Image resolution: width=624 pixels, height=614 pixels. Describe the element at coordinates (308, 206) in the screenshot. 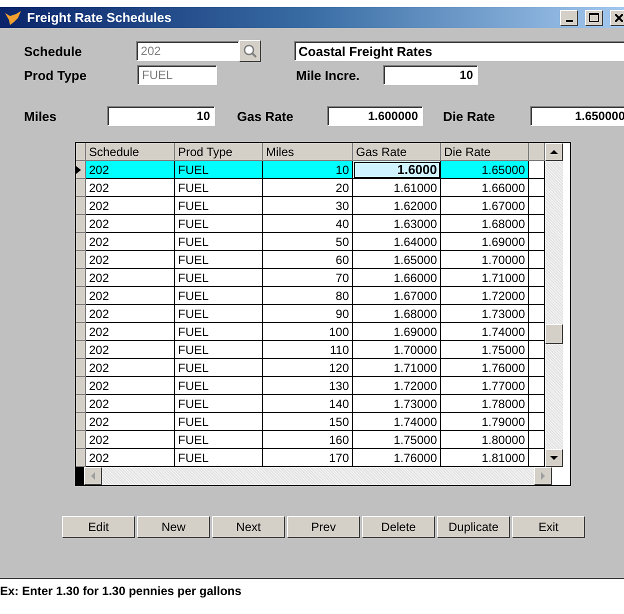

I see `table-cell: 30` at that location.